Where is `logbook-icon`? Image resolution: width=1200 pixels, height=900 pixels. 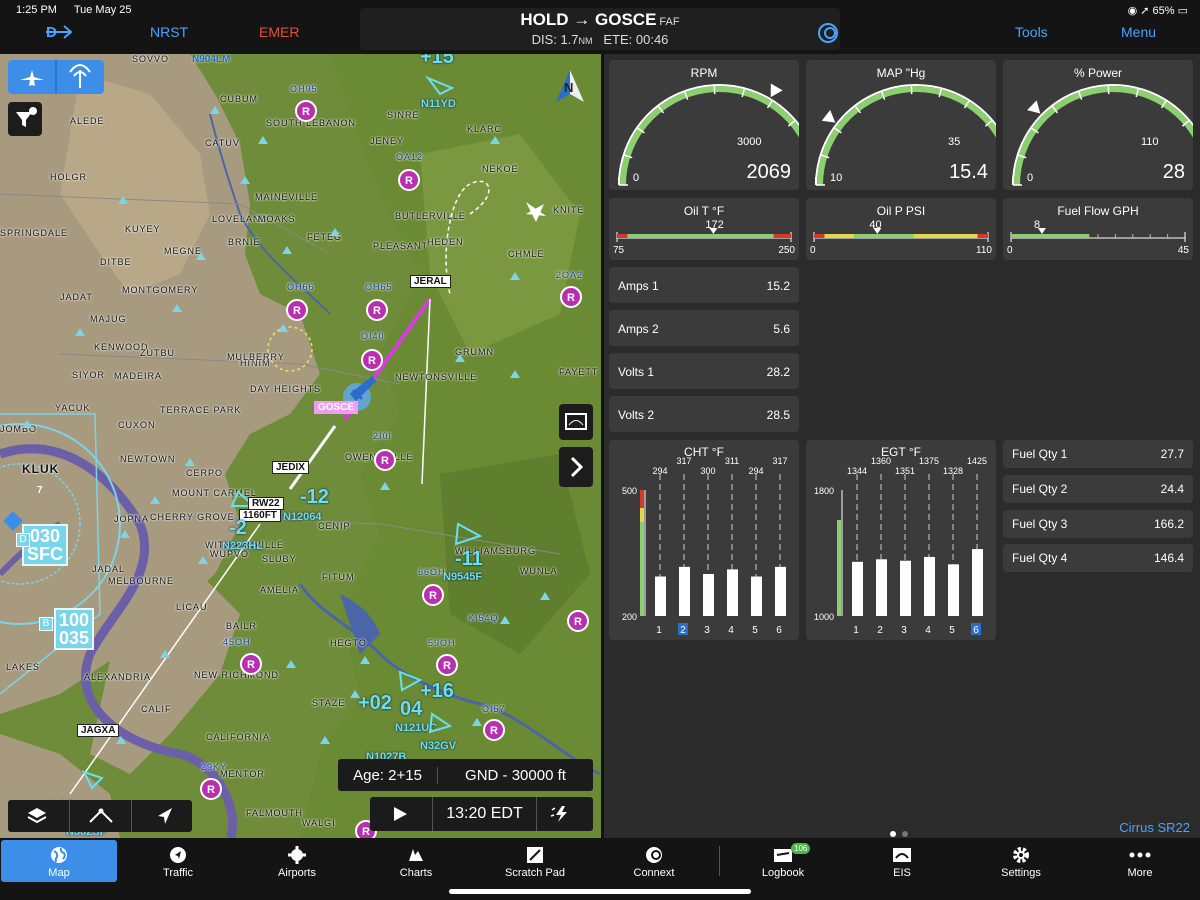
logbook-icon is located at coordinates (783, 855).